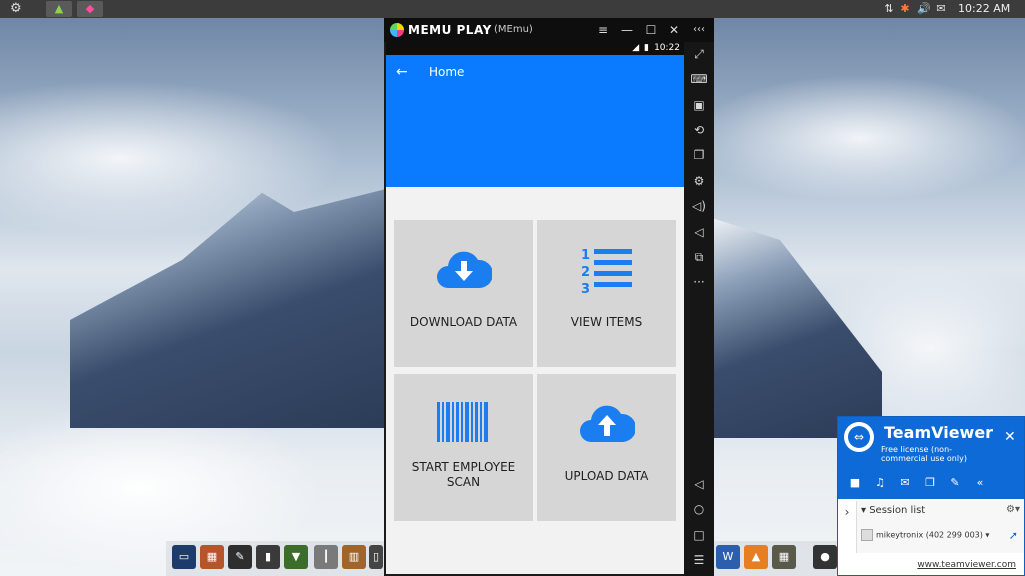 The height and width of the screenshot is (576, 1025). Describe the element at coordinates (607, 423) in the screenshot. I see `cloud-upload-icon` at that location.